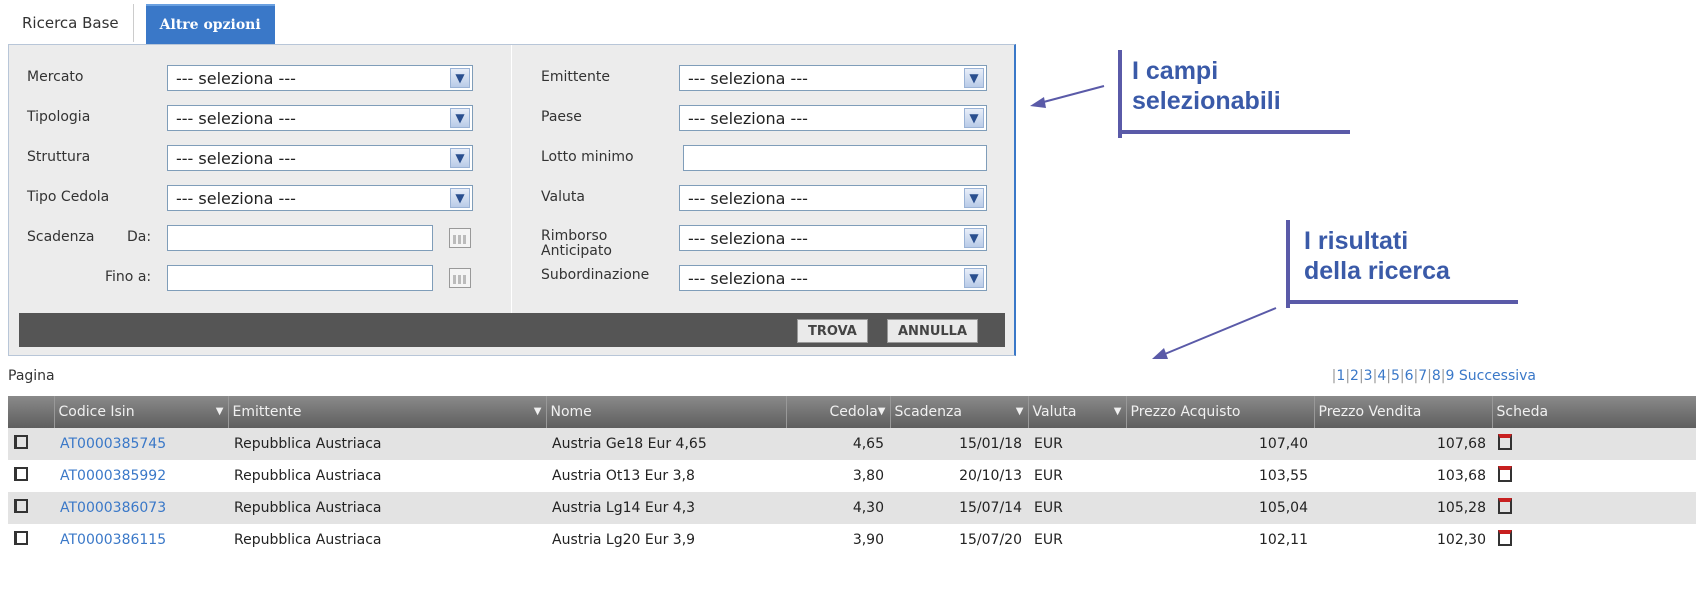  What do you see at coordinates (838, 444) in the screenshot?
I see `cell-cedola: 4,65` at bounding box center [838, 444].